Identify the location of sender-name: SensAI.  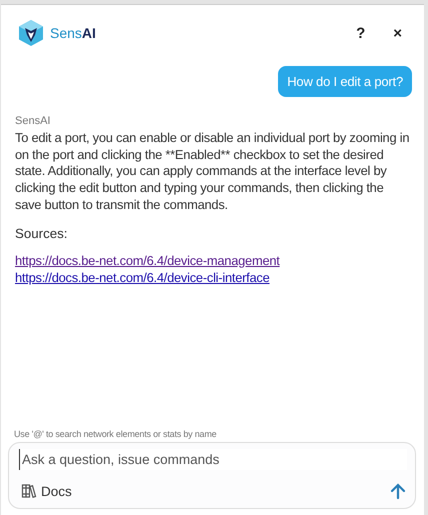
(33, 121).